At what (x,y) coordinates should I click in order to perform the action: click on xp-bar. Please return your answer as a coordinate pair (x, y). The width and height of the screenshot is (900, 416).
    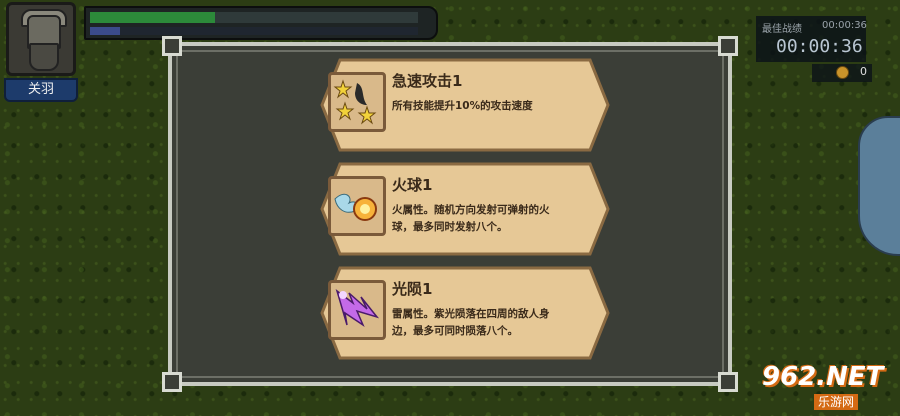
    Looking at the image, I should click on (254, 31).